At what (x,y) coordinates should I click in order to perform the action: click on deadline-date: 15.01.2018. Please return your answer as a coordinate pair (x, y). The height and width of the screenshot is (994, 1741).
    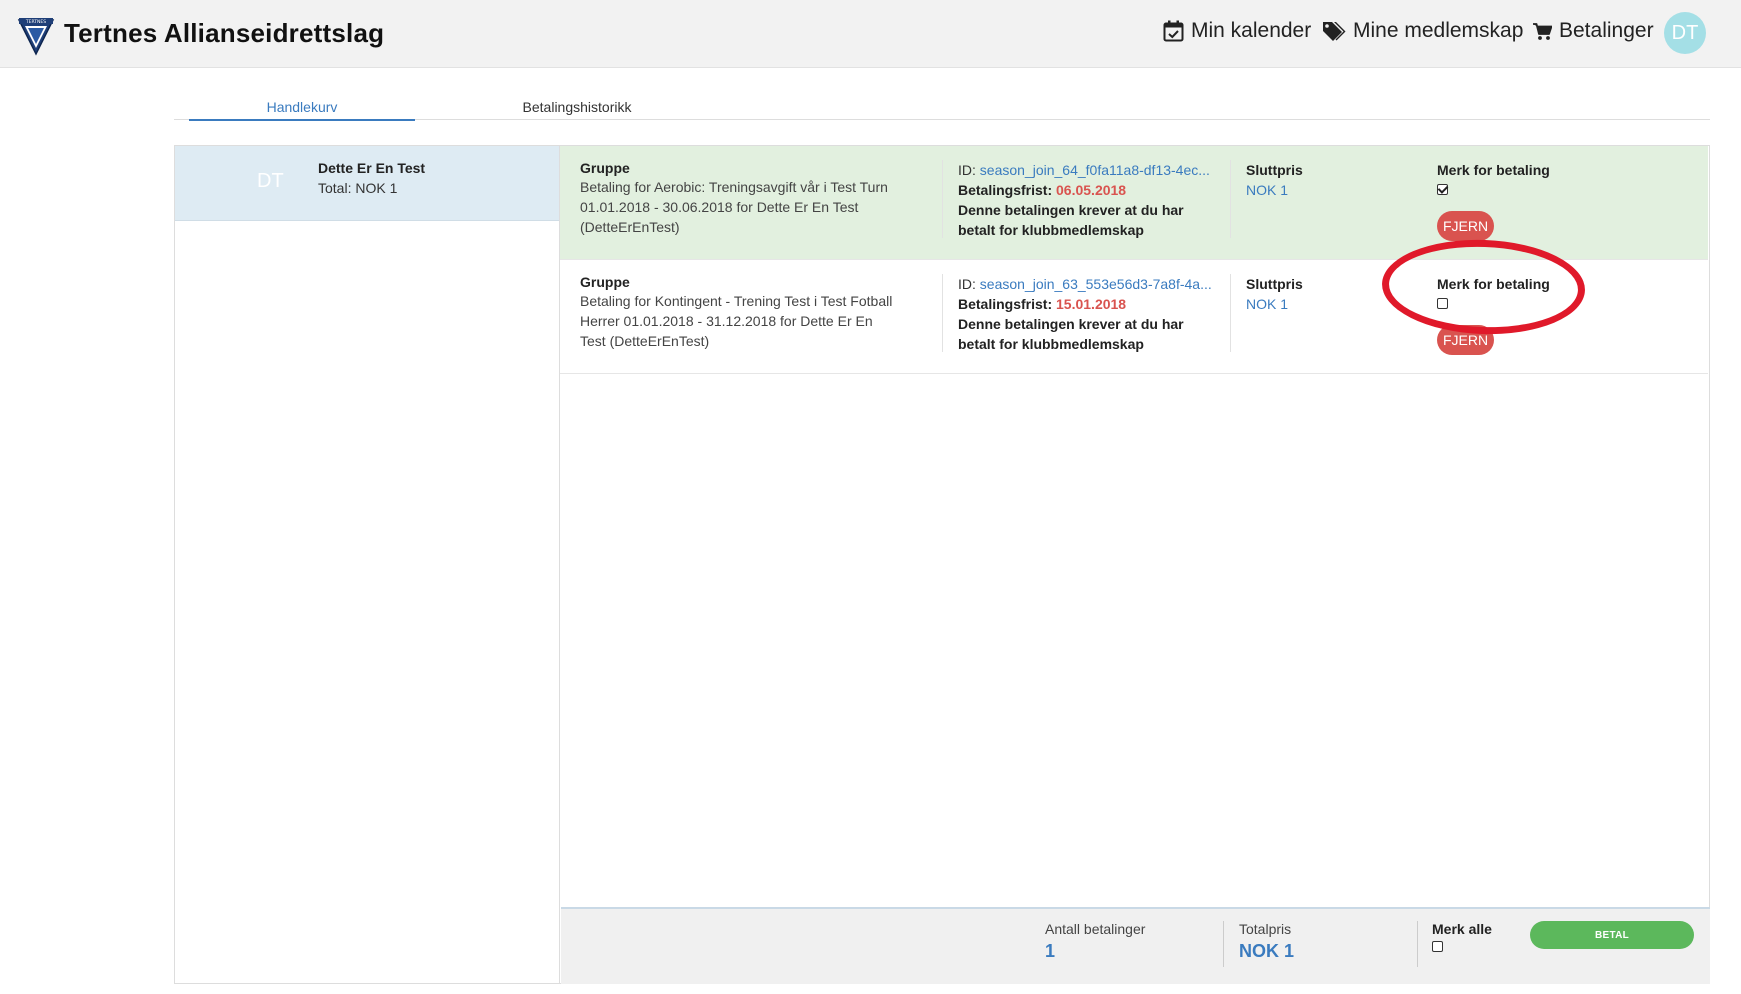
    Looking at the image, I should click on (1091, 304).